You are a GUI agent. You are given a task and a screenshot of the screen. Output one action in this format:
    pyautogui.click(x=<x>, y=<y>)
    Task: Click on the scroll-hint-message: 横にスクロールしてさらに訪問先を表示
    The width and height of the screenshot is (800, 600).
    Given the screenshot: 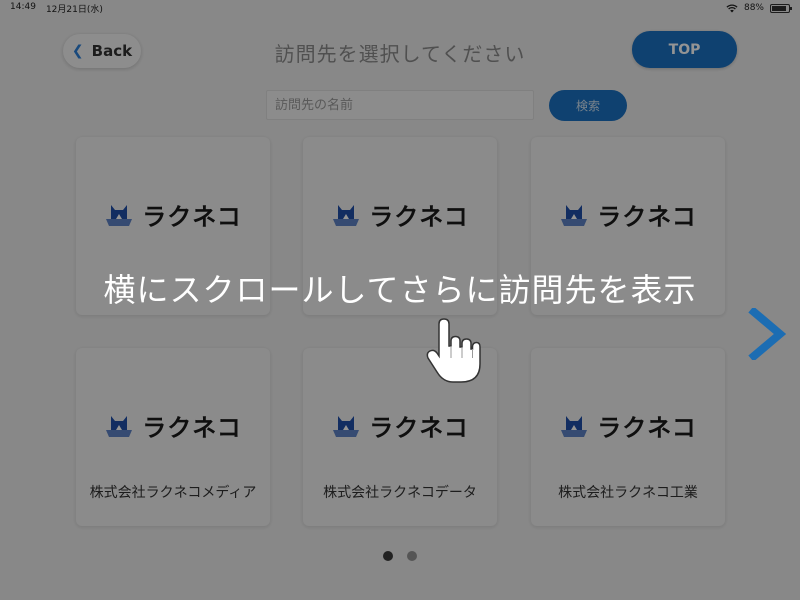 What is the action you would take?
    pyautogui.click(x=400, y=290)
    